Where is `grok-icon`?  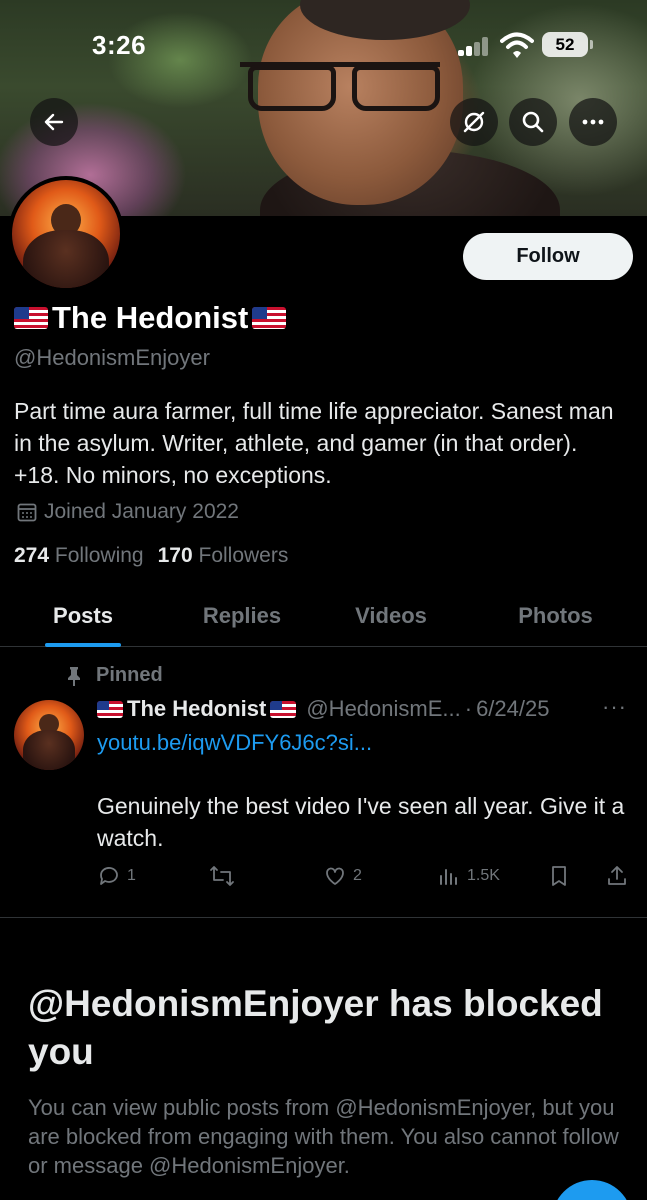
grok-icon is located at coordinates (474, 122).